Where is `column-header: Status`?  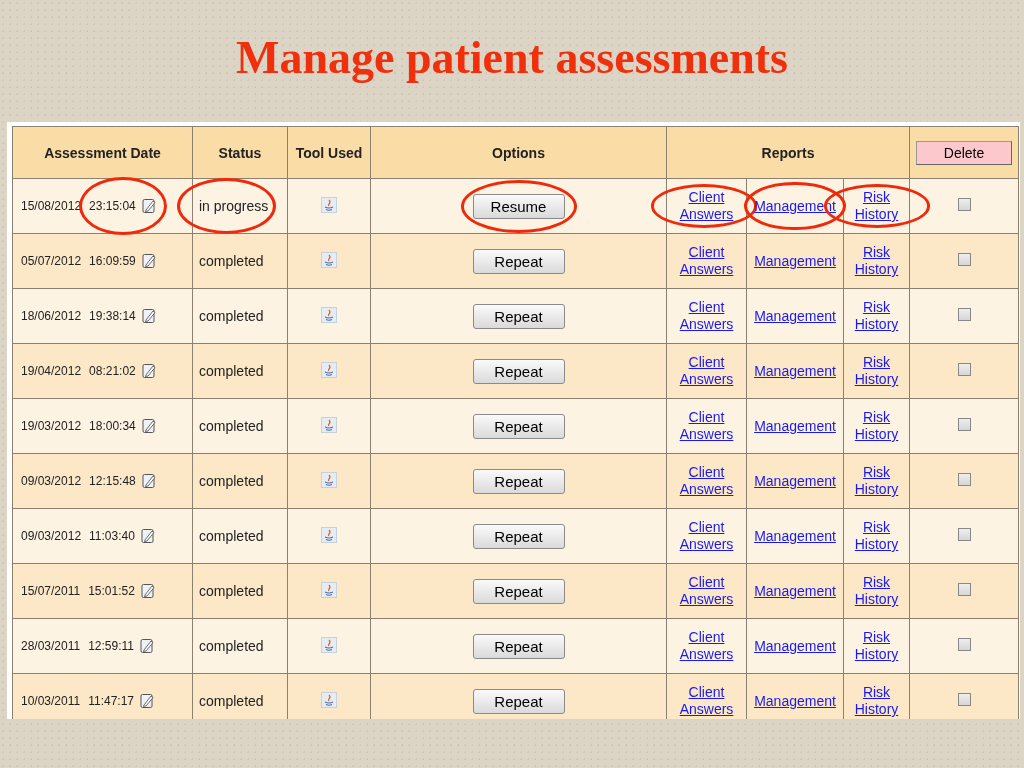 column-header: Status is located at coordinates (240, 152).